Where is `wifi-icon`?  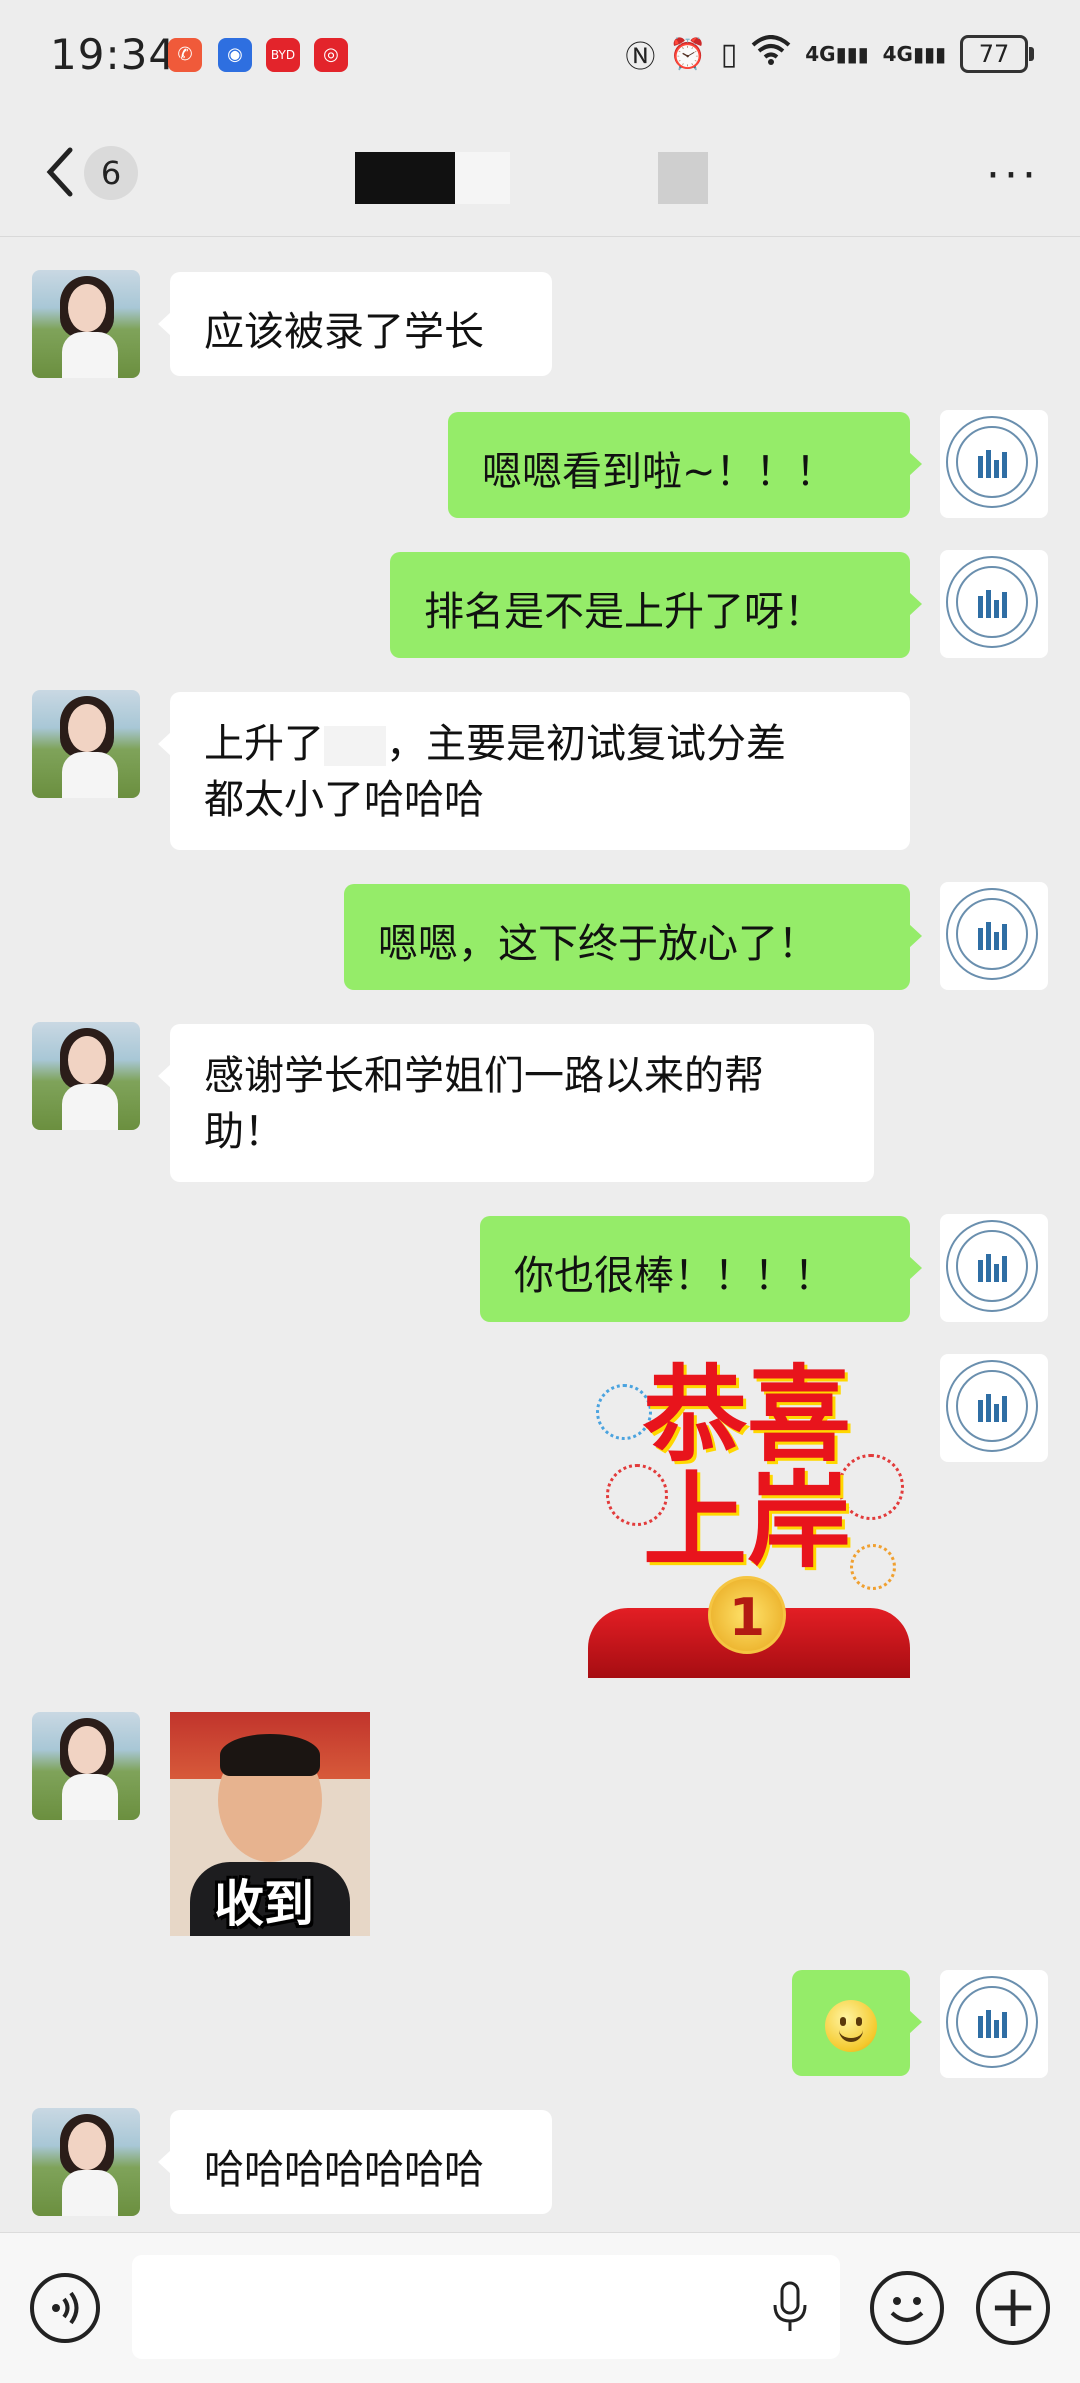
wifi-icon is located at coordinates (771, 54).